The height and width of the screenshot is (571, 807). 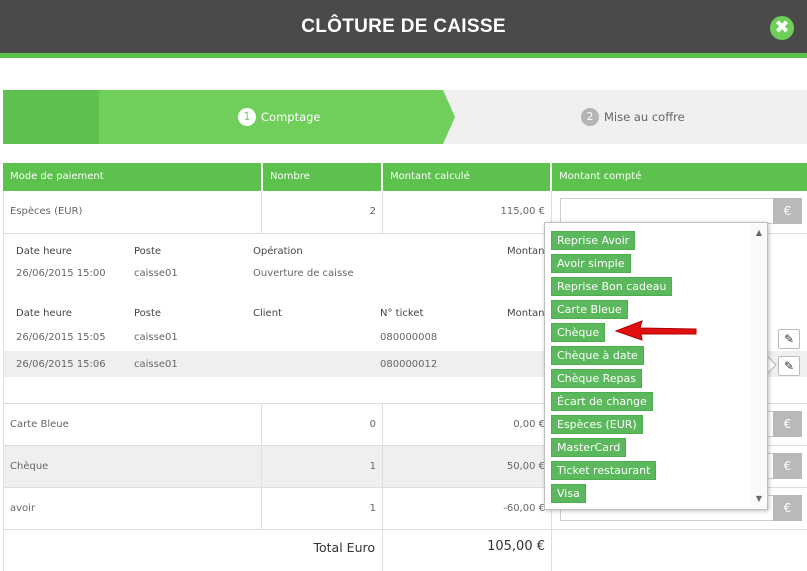 What do you see at coordinates (782, 28) in the screenshot?
I see `close-icon: ✖` at bounding box center [782, 28].